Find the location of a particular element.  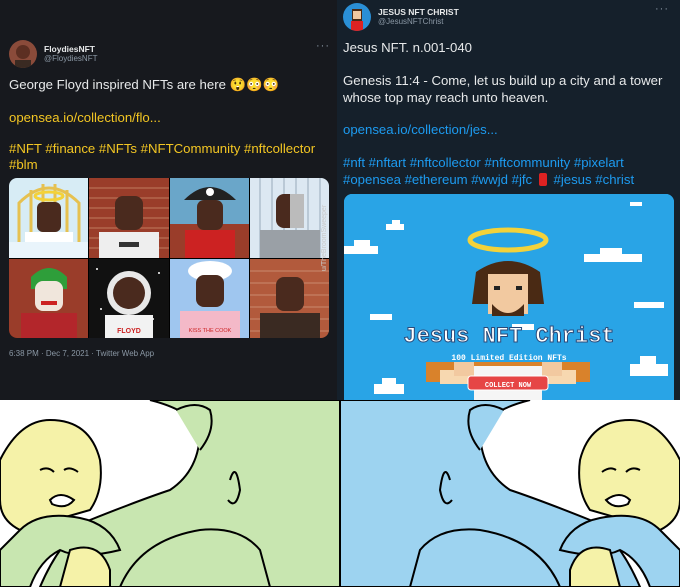

tweet-header: FloydiesNFT @FloydiesNFT is located at coordinates (53, 54).